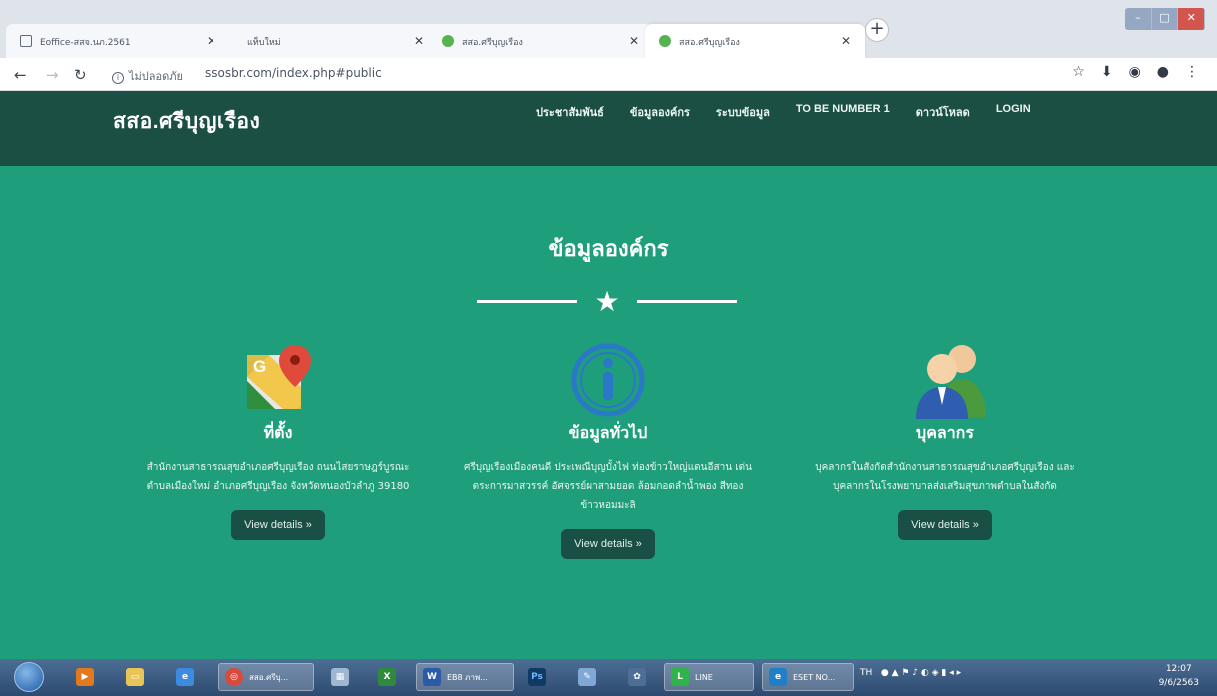  Describe the element at coordinates (259, 366) in the screenshot. I see `svg-text: G` at that location.